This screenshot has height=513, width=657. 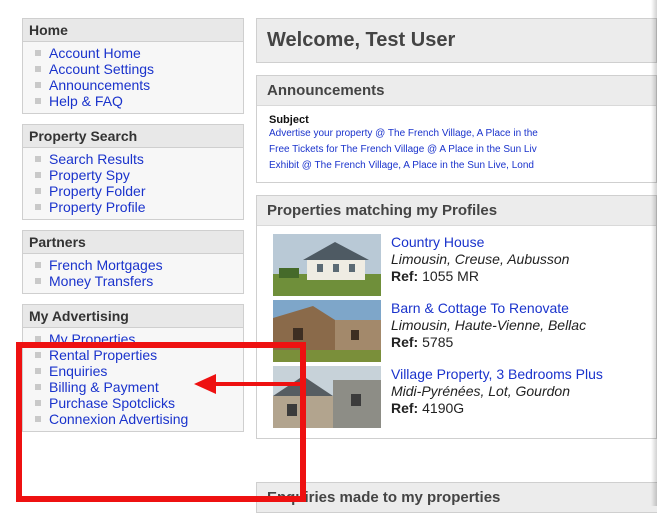 What do you see at coordinates (654, 253) in the screenshot?
I see `page-edge-shadow` at bounding box center [654, 253].